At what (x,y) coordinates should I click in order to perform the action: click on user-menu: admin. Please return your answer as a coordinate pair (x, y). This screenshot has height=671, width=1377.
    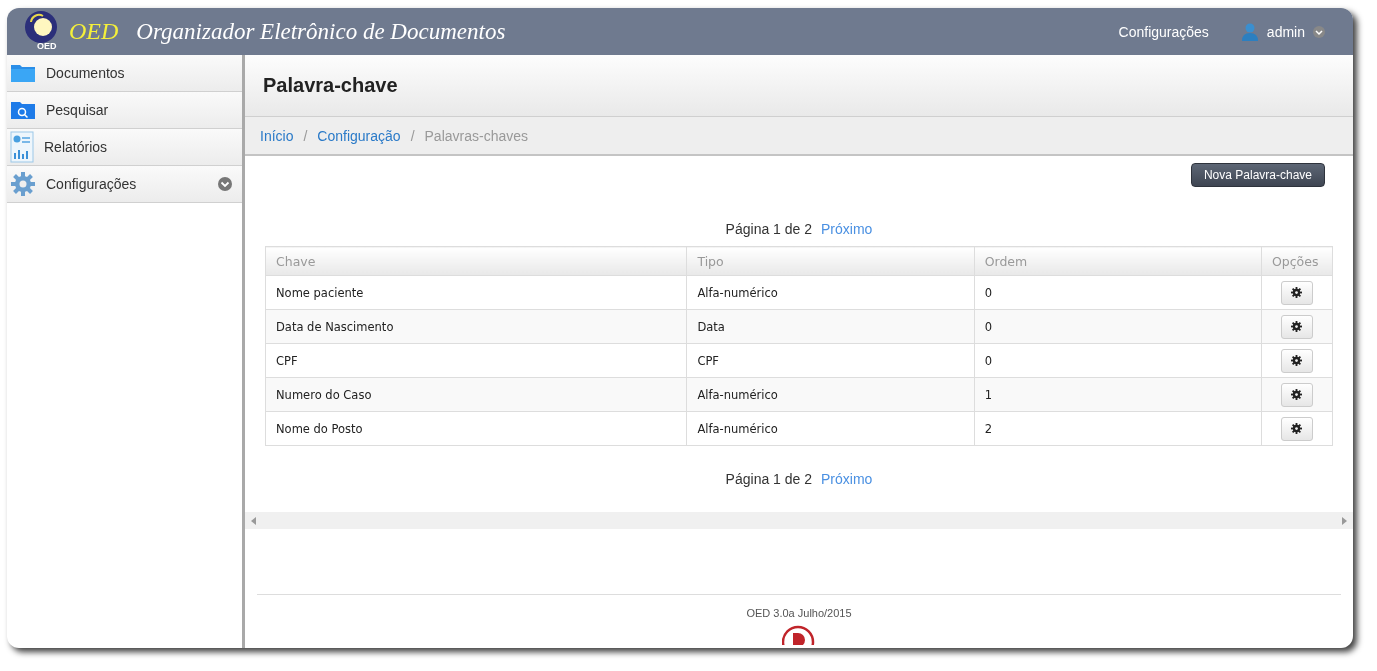
    Looking at the image, I should click on (1285, 31).